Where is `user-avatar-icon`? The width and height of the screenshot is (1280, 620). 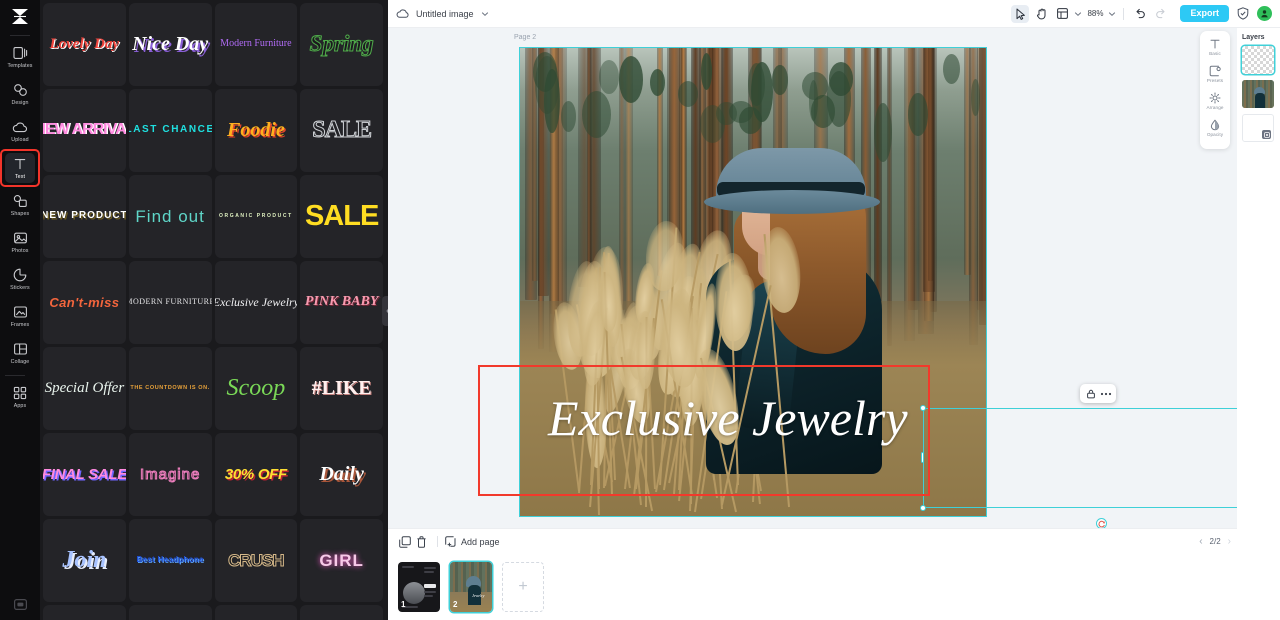 user-avatar-icon is located at coordinates (1264, 13).